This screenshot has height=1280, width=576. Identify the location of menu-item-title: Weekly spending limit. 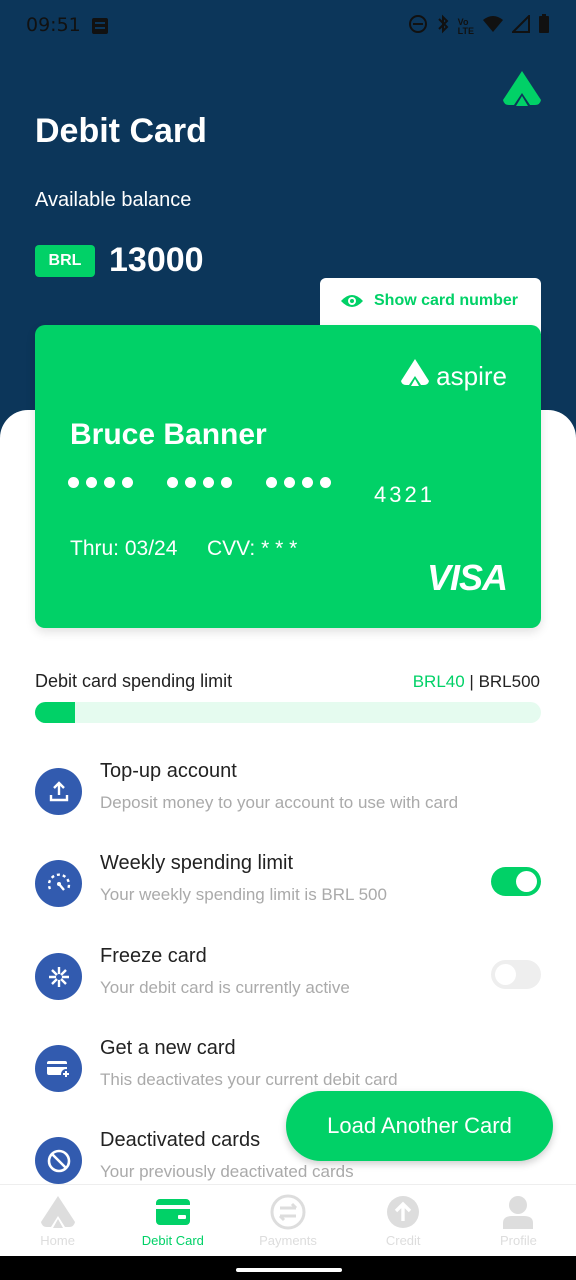
(197, 863).